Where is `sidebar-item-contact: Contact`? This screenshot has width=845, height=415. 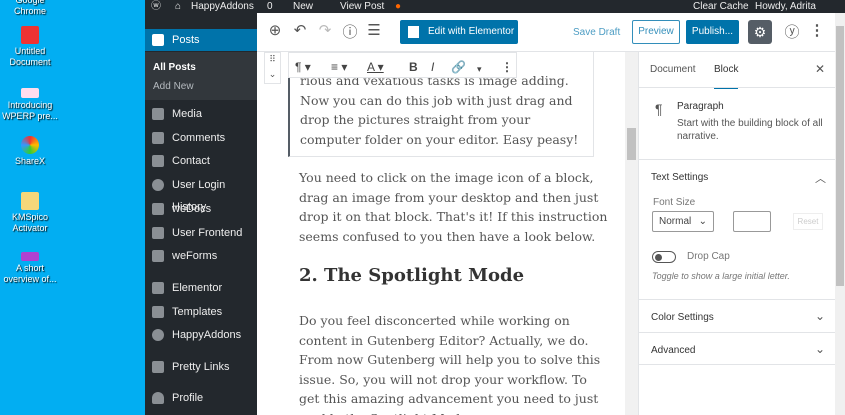 sidebar-item-contact: Contact is located at coordinates (201, 161).